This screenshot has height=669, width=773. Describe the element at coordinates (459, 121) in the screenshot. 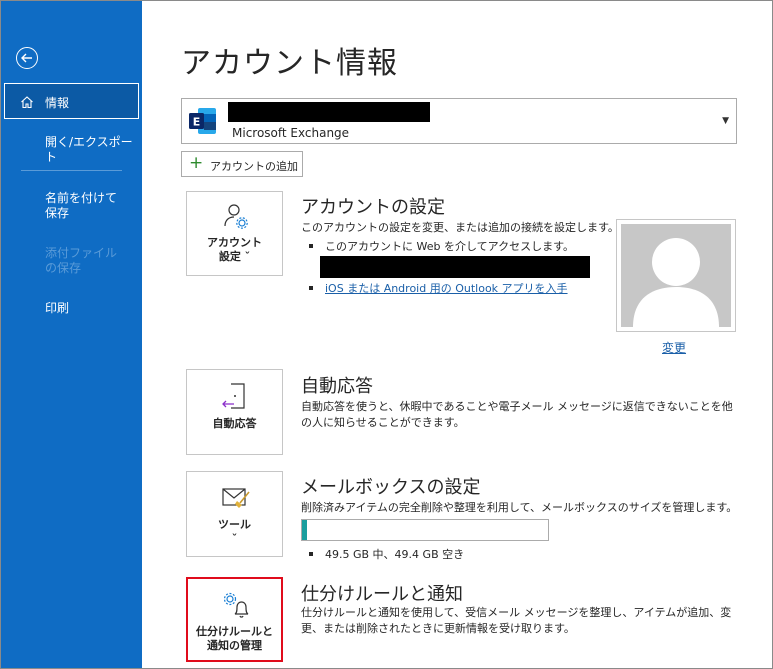

I see `account-selector: E Microsoft Exchange ▼` at that location.